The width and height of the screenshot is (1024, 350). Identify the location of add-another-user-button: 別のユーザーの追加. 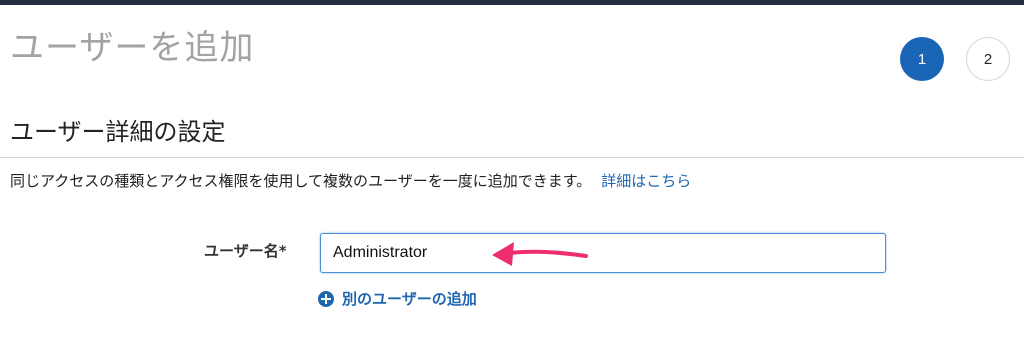
(397, 299).